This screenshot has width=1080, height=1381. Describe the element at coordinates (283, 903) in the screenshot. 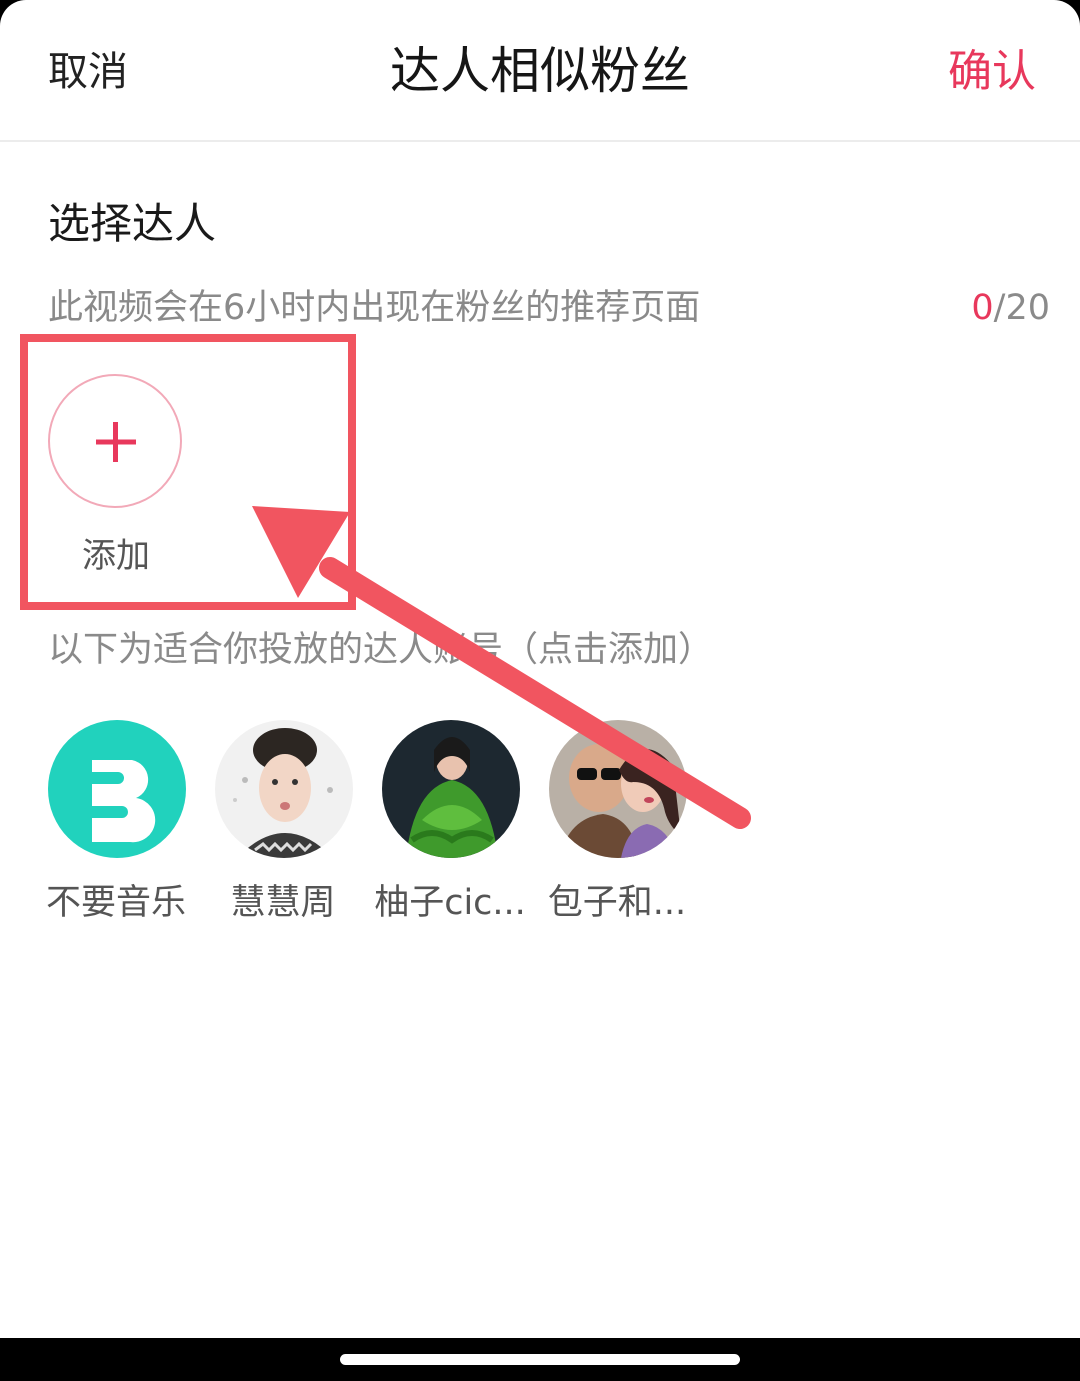

I see `creator-name: 慧慧周` at that location.